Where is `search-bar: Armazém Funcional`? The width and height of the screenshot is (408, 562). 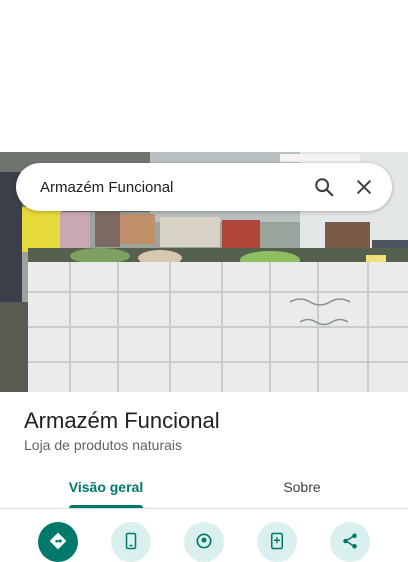
search-bar: Armazém Funcional is located at coordinates (204, 187).